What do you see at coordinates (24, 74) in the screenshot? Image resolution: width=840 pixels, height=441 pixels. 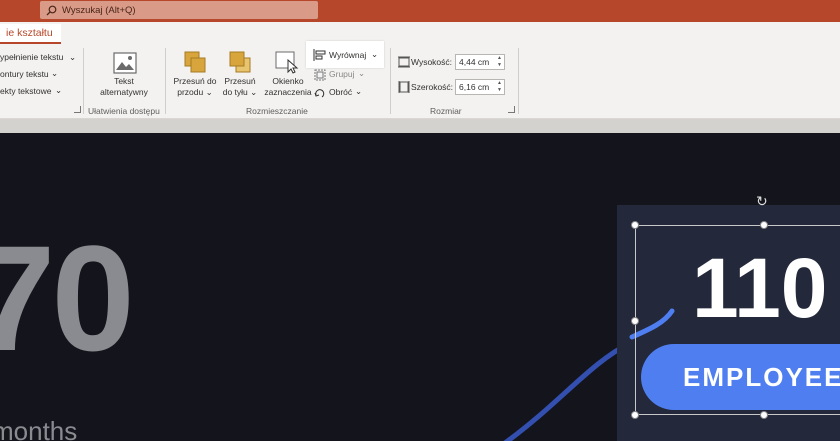 I see `text-outline-button: ontury tekstu` at bounding box center [24, 74].